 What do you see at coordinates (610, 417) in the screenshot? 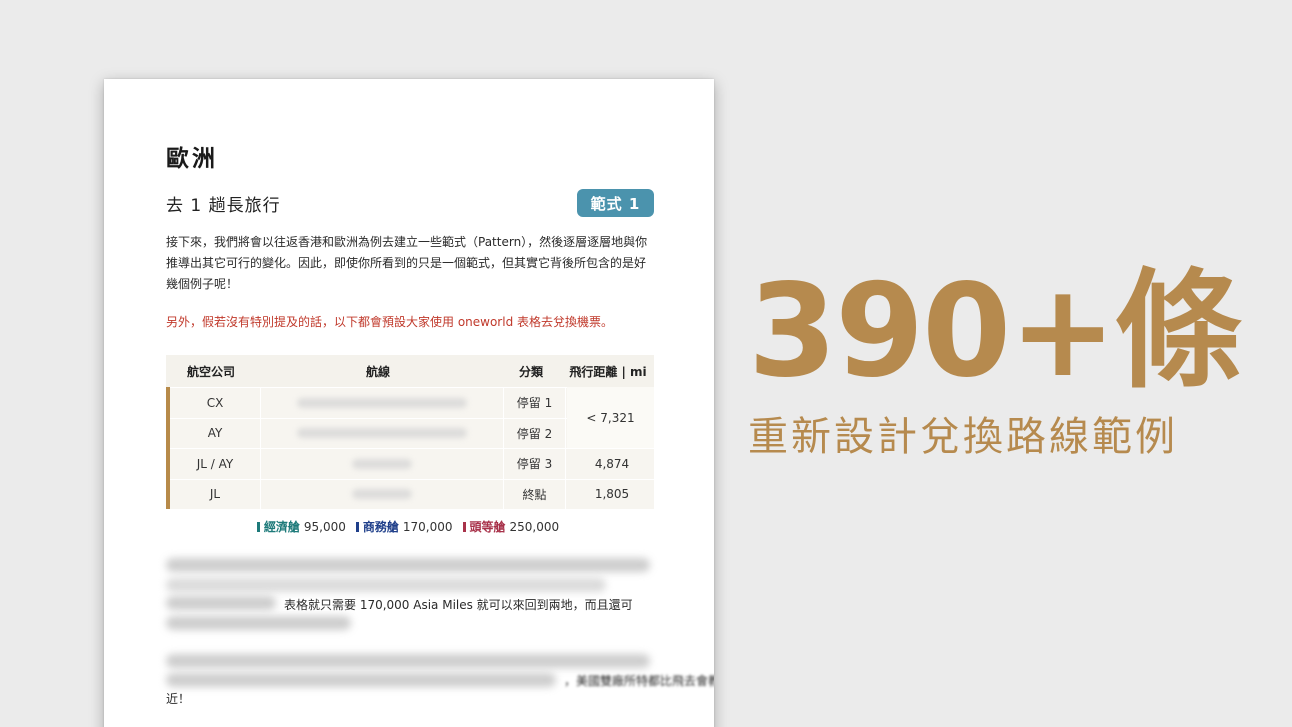
I see `cell-merged-distance: < 7,321` at bounding box center [610, 417].